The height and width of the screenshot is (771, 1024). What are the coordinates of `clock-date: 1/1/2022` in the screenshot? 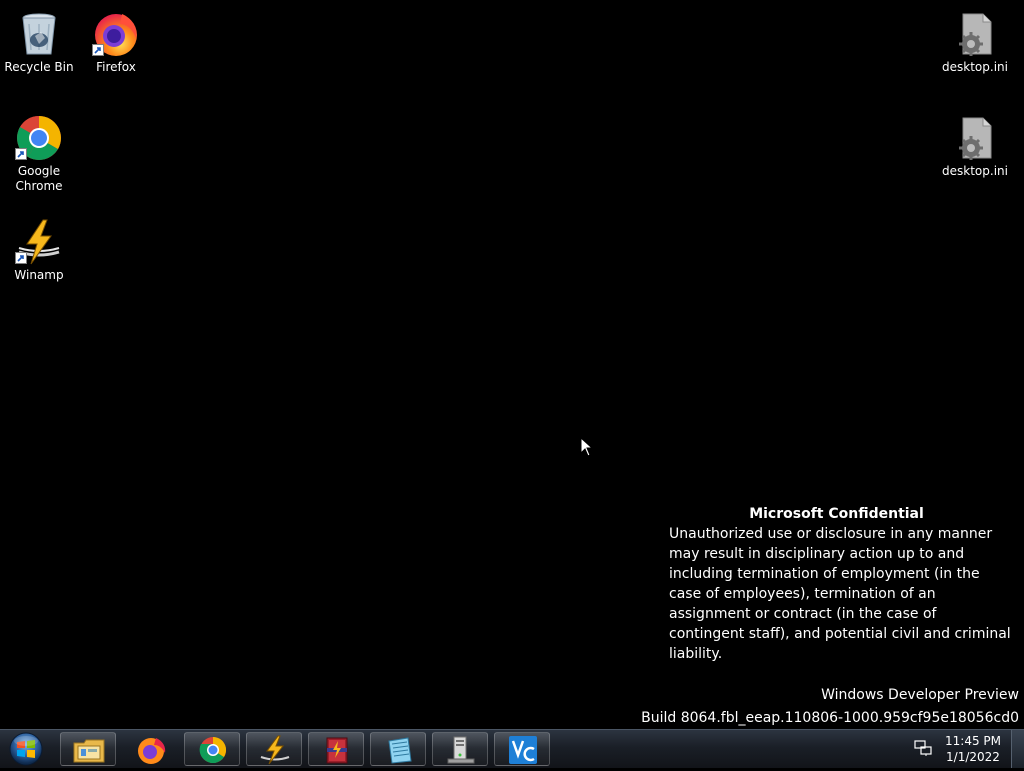 It's located at (973, 757).